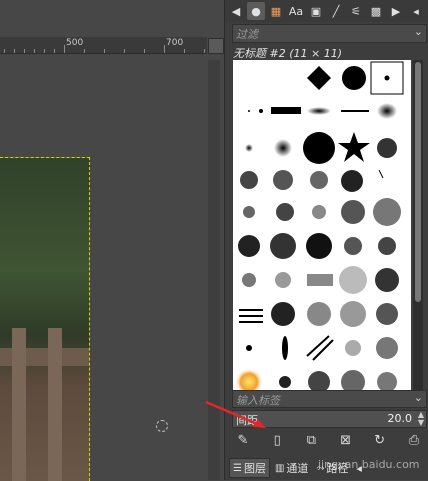 The image size is (428, 481). Describe the element at coordinates (356, 11) in the screenshot. I see `tool-presets-tab: ⚟` at that location.